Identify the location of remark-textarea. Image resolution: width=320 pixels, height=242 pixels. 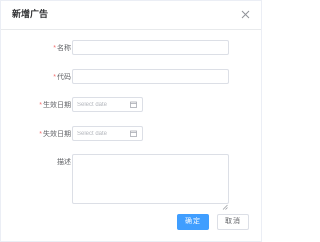
(150, 179).